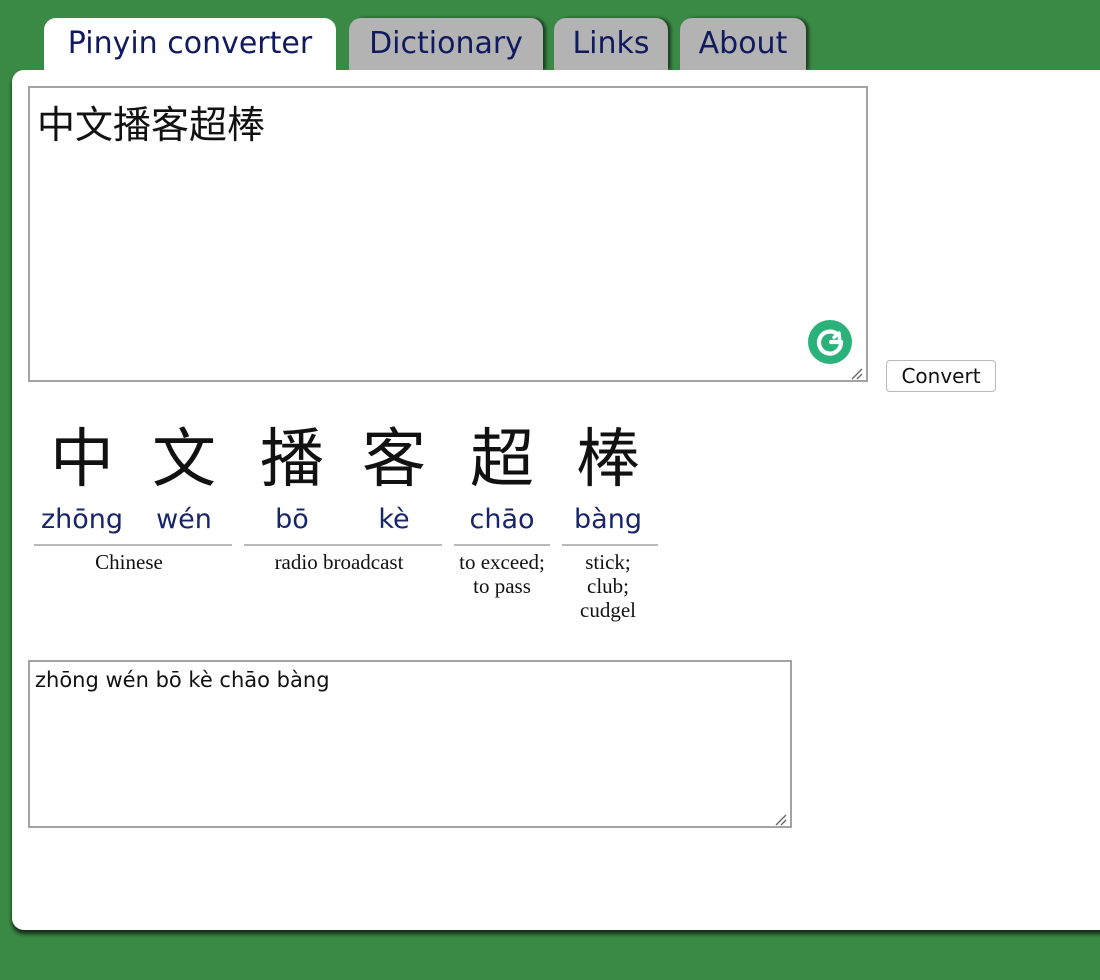 Image resolution: width=1100 pixels, height=980 pixels. What do you see at coordinates (190, 45) in the screenshot?
I see `tab-pinyin-converter: Pinyin converter` at bounding box center [190, 45].